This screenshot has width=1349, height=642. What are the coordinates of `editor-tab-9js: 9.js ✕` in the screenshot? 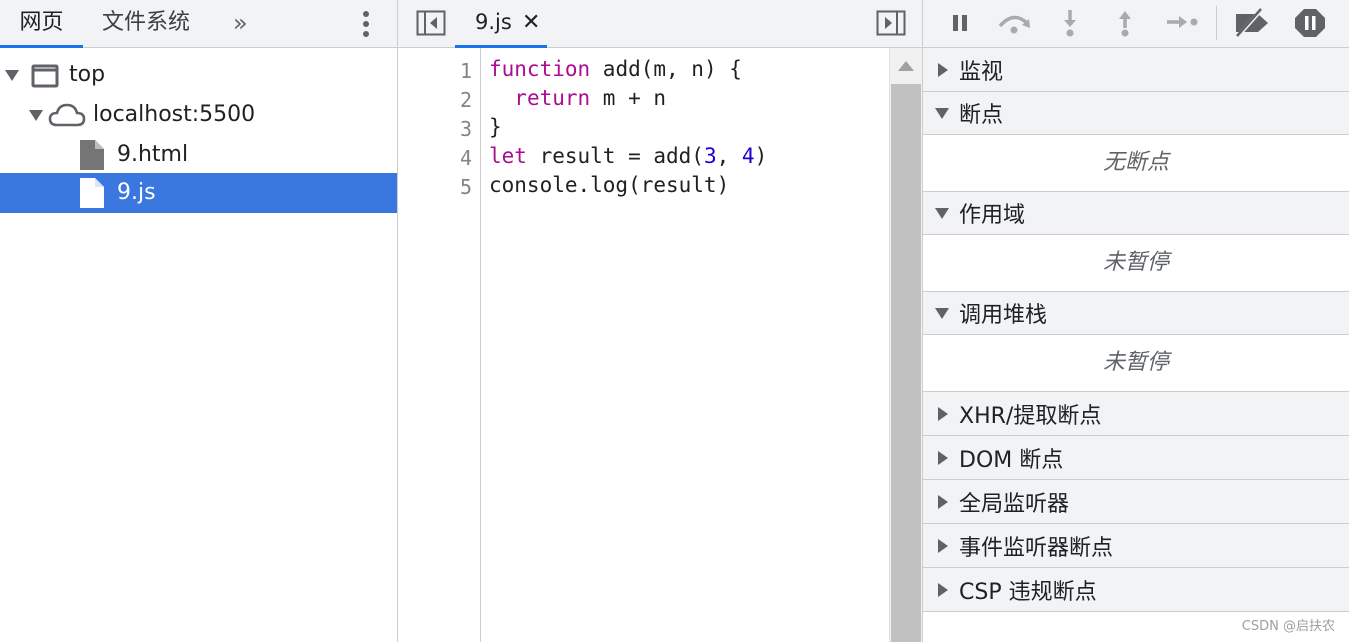 It's located at (501, 24).